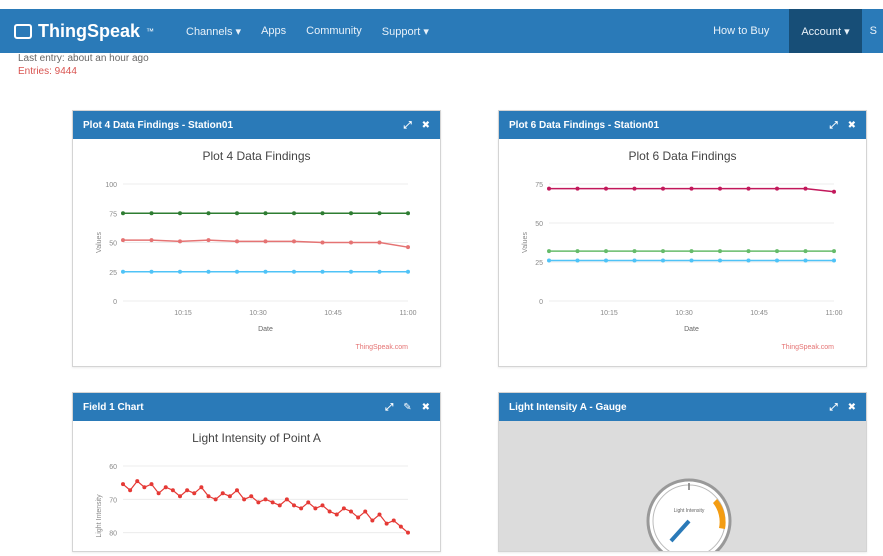 Image resolution: width=883 pixels, height=556 pixels. I want to click on nav-community: Community, so click(334, 31).